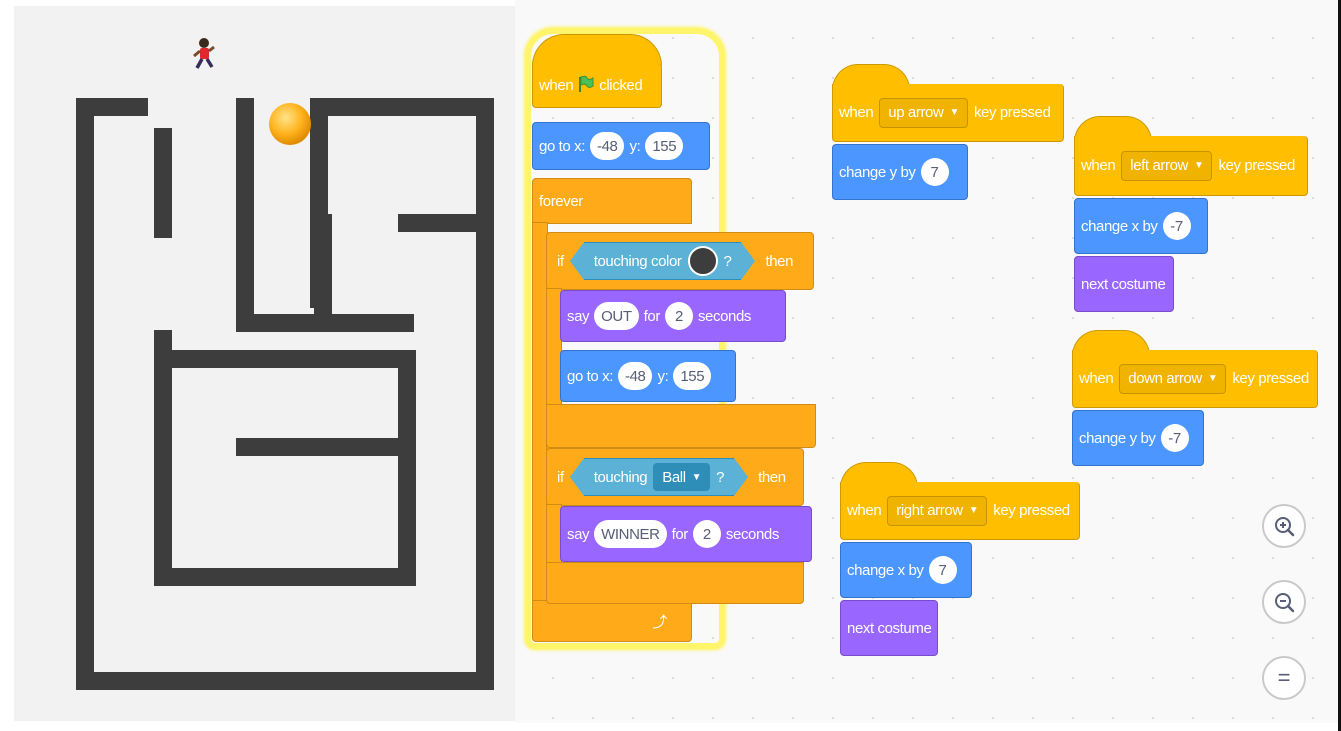 The height and width of the screenshot is (731, 1341). I want to click on next-costume-block-left: next costume, so click(1124, 284).